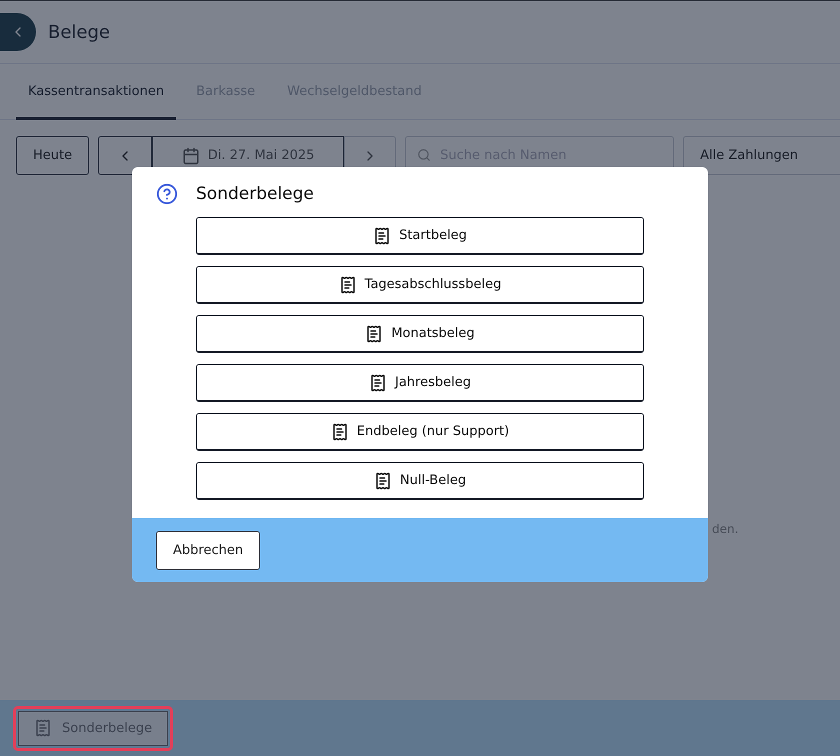  Describe the element at coordinates (79, 32) in the screenshot. I see `page-title: Belege` at that location.